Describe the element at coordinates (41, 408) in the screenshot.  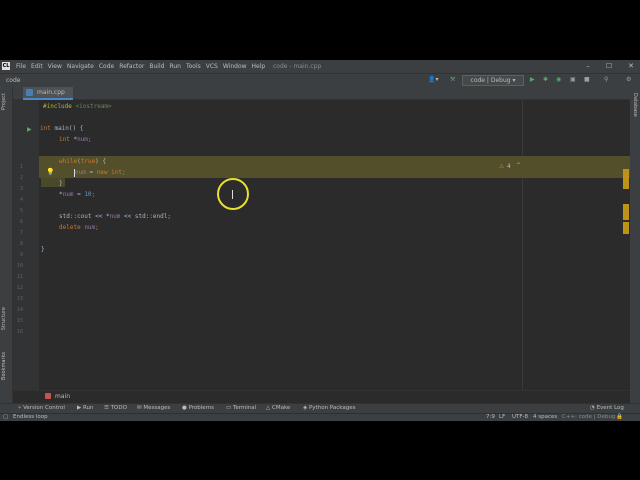
I see `tool-version-control: ⑂ Version Control` at that location.